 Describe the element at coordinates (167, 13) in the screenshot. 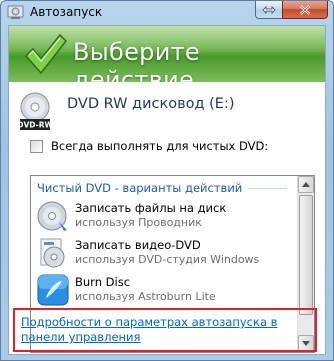

I see `title-bar: Автозапуск` at that location.